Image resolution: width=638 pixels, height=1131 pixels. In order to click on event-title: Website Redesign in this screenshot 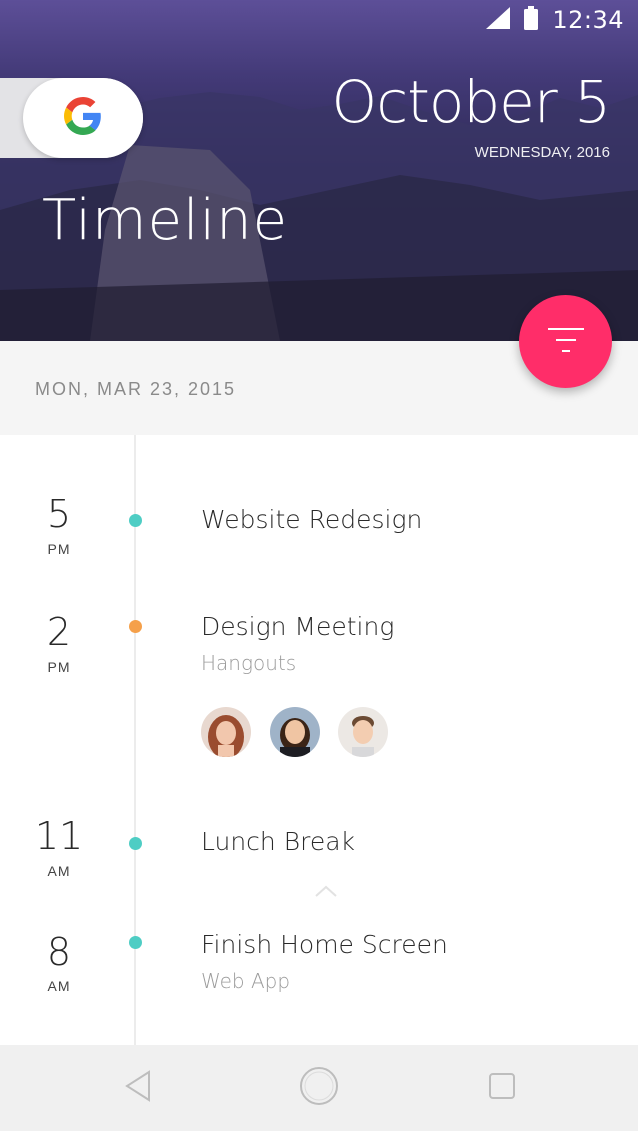, I will do `click(312, 519)`.